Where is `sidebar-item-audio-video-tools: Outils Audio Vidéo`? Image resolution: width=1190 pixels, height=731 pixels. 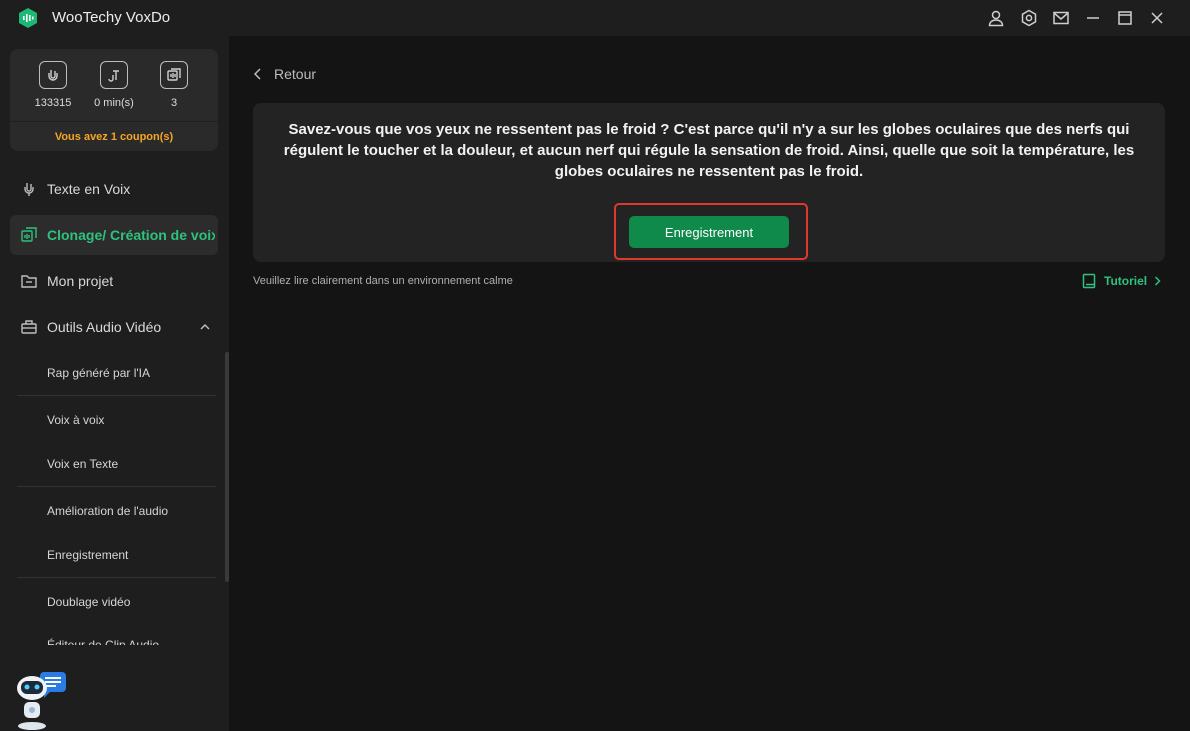
sidebar-item-audio-video-tools: Outils Audio Vidéo is located at coordinates (114, 327).